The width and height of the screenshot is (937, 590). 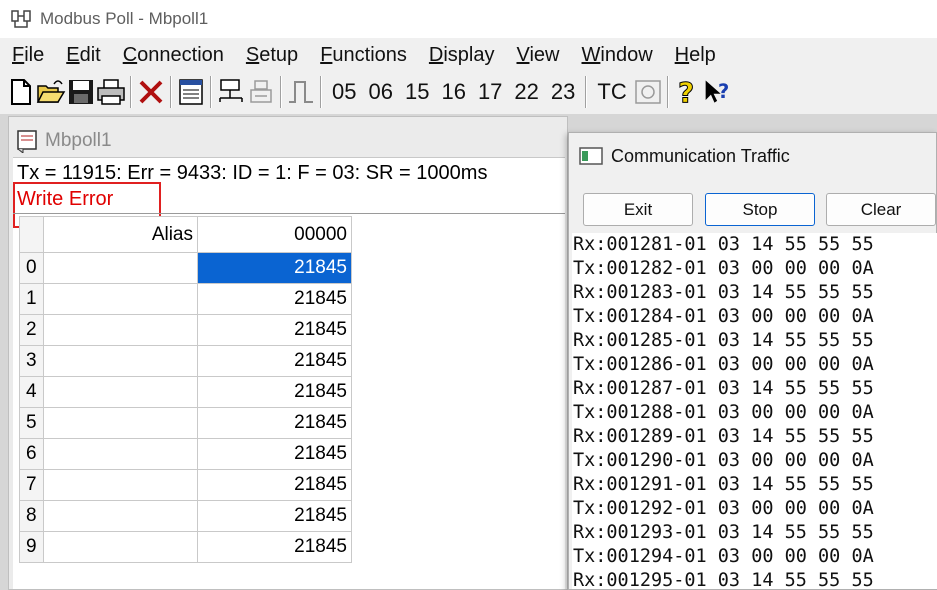 I want to click on log-line: Tx:001282-01 03 00 00 00 0A, so click(x=723, y=268).